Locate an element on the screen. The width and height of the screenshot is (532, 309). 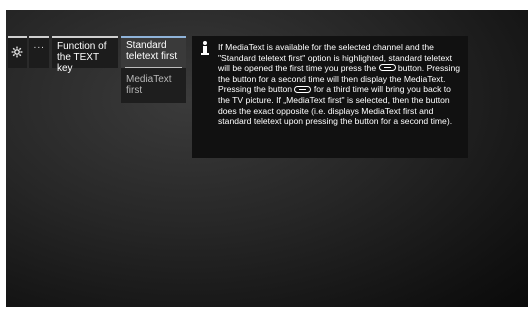
option-standard-teletext-first: Standard teletext first is located at coordinates (153, 52).